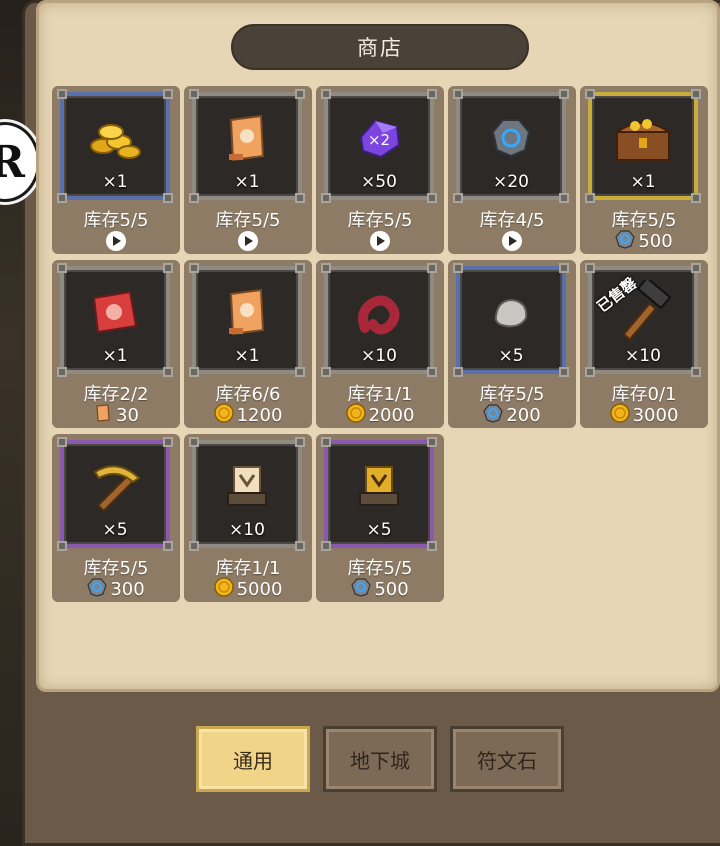 The width and height of the screenshot is (720, 846). What do you see at coordinates (379, 140) in the screenshot?
I see `icon-label: ×2` at bounding box center [379, 140].